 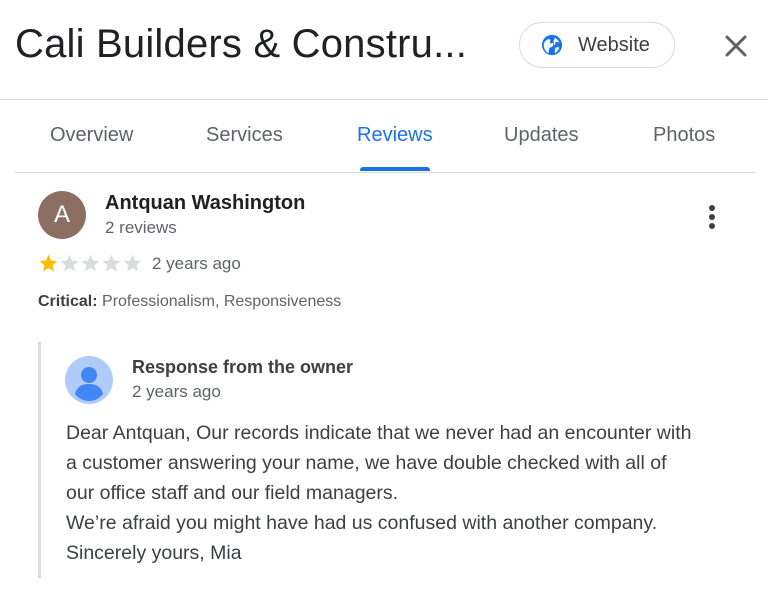 I want to click on response-quote-bar, so click(x=39, y=460).